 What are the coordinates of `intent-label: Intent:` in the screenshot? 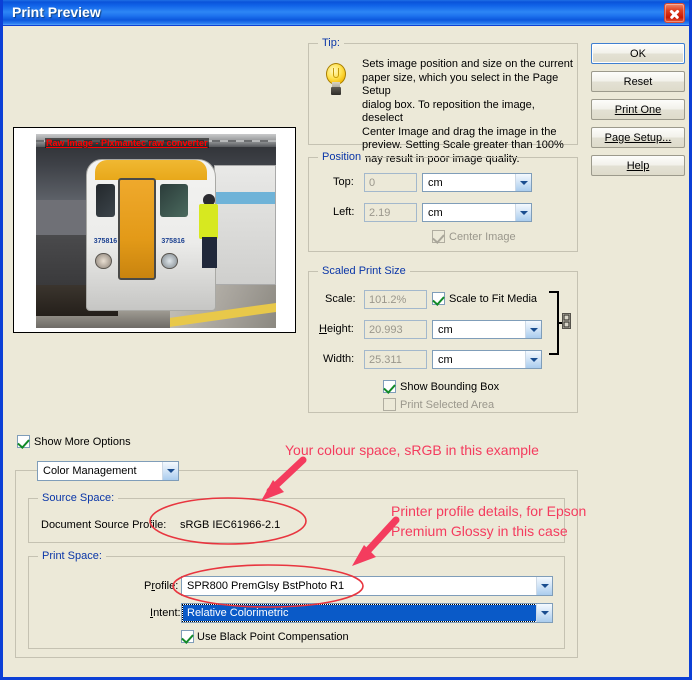 It's located at (165, 613).